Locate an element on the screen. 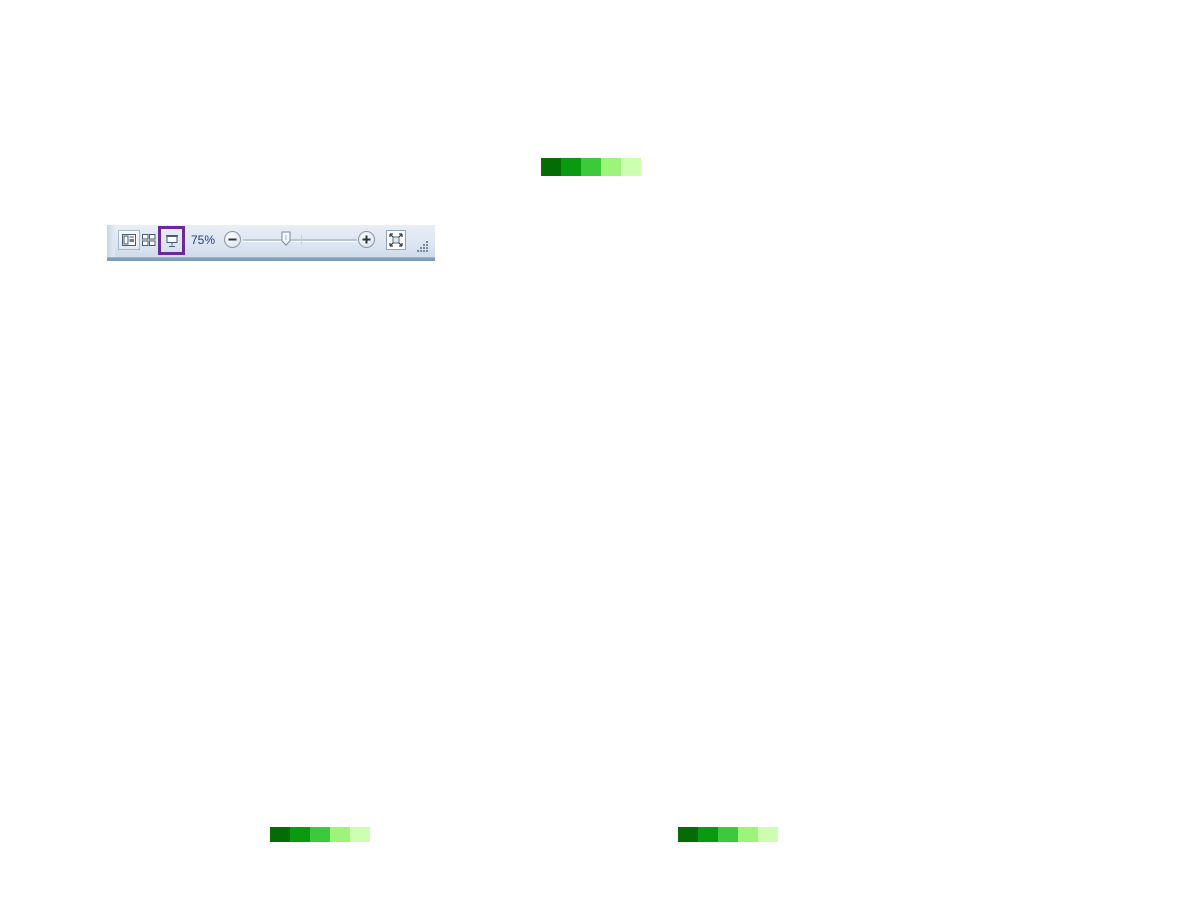 The image size is (1188, 918). resize-grip-icon is located at coordinates (423, 246).